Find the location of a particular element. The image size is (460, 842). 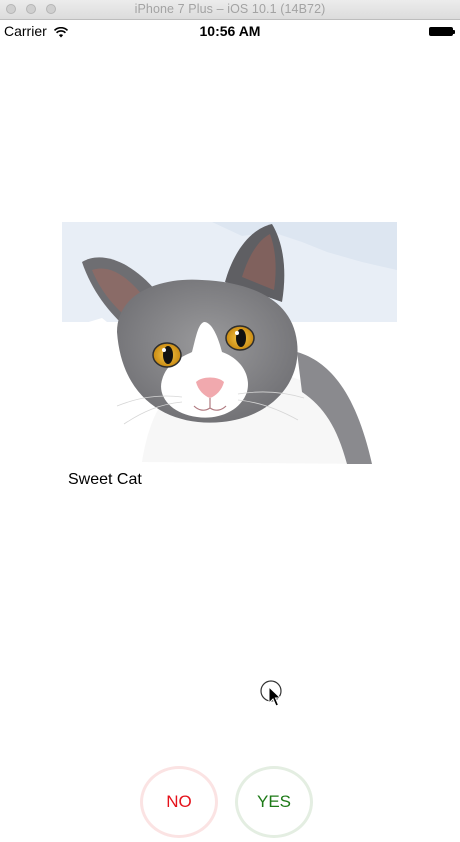

no-button: NO is located at coordinates (179, 802).